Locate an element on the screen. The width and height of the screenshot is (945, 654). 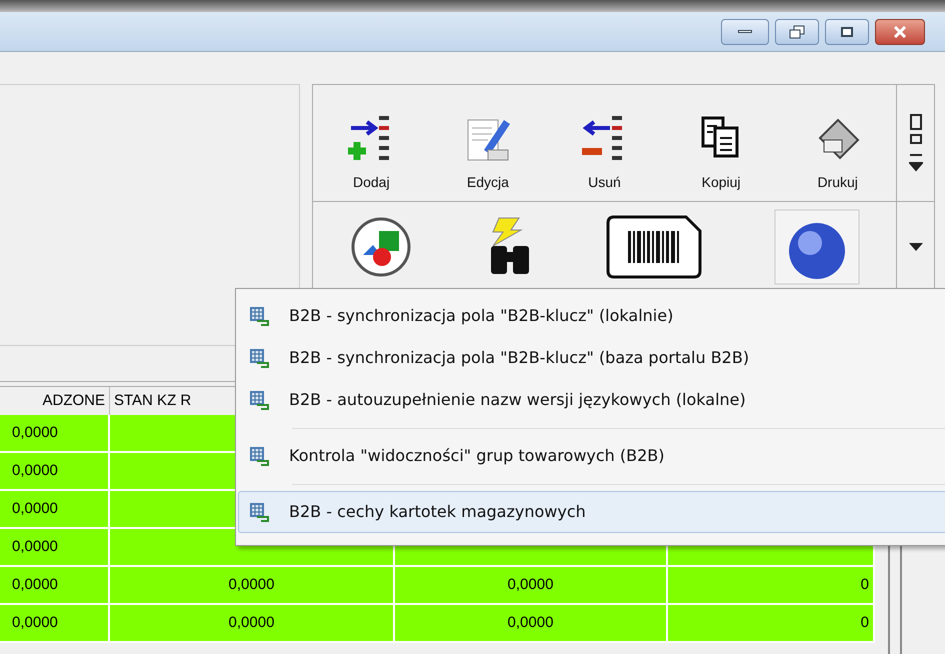
maximize-icon is located at coordinates (847, 31).